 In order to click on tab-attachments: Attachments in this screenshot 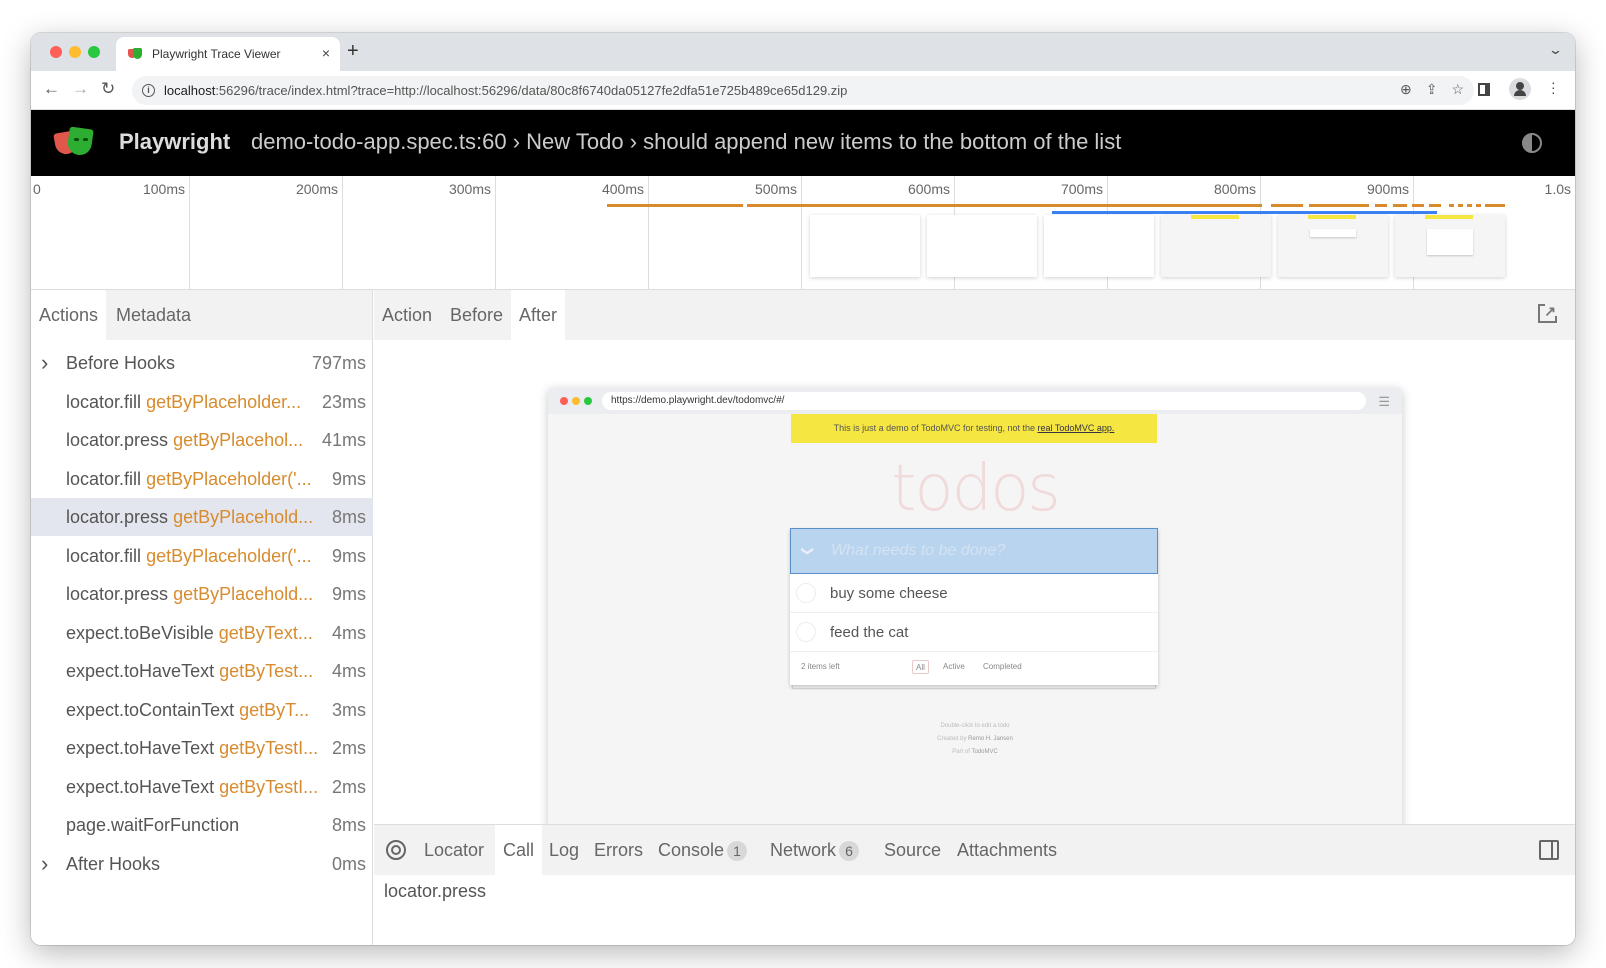, I will do `click(1007, 850)`.